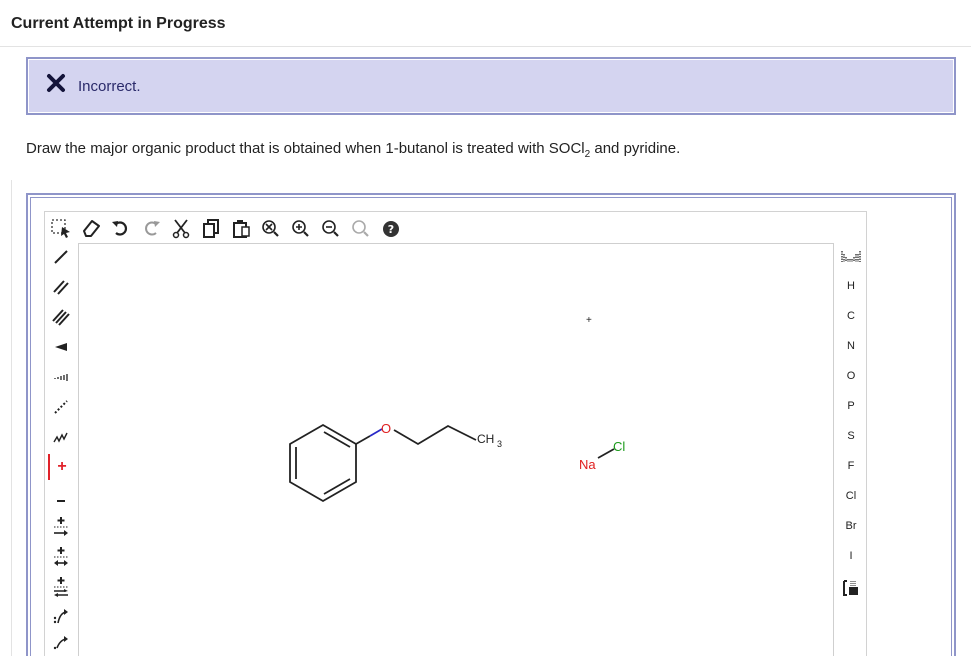 The width and height of the screenshot is (971, 656). I want to click on benzene-ring, so click(323, 463).